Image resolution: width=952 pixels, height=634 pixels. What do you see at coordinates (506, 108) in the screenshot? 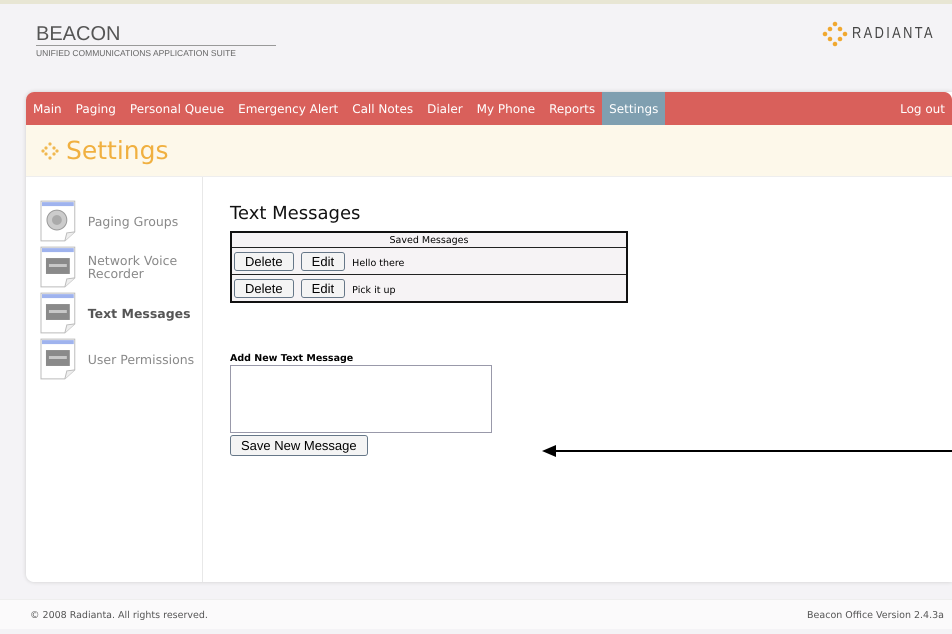
I see `nav-tab: My Phone` at bounding box center [506, 108].